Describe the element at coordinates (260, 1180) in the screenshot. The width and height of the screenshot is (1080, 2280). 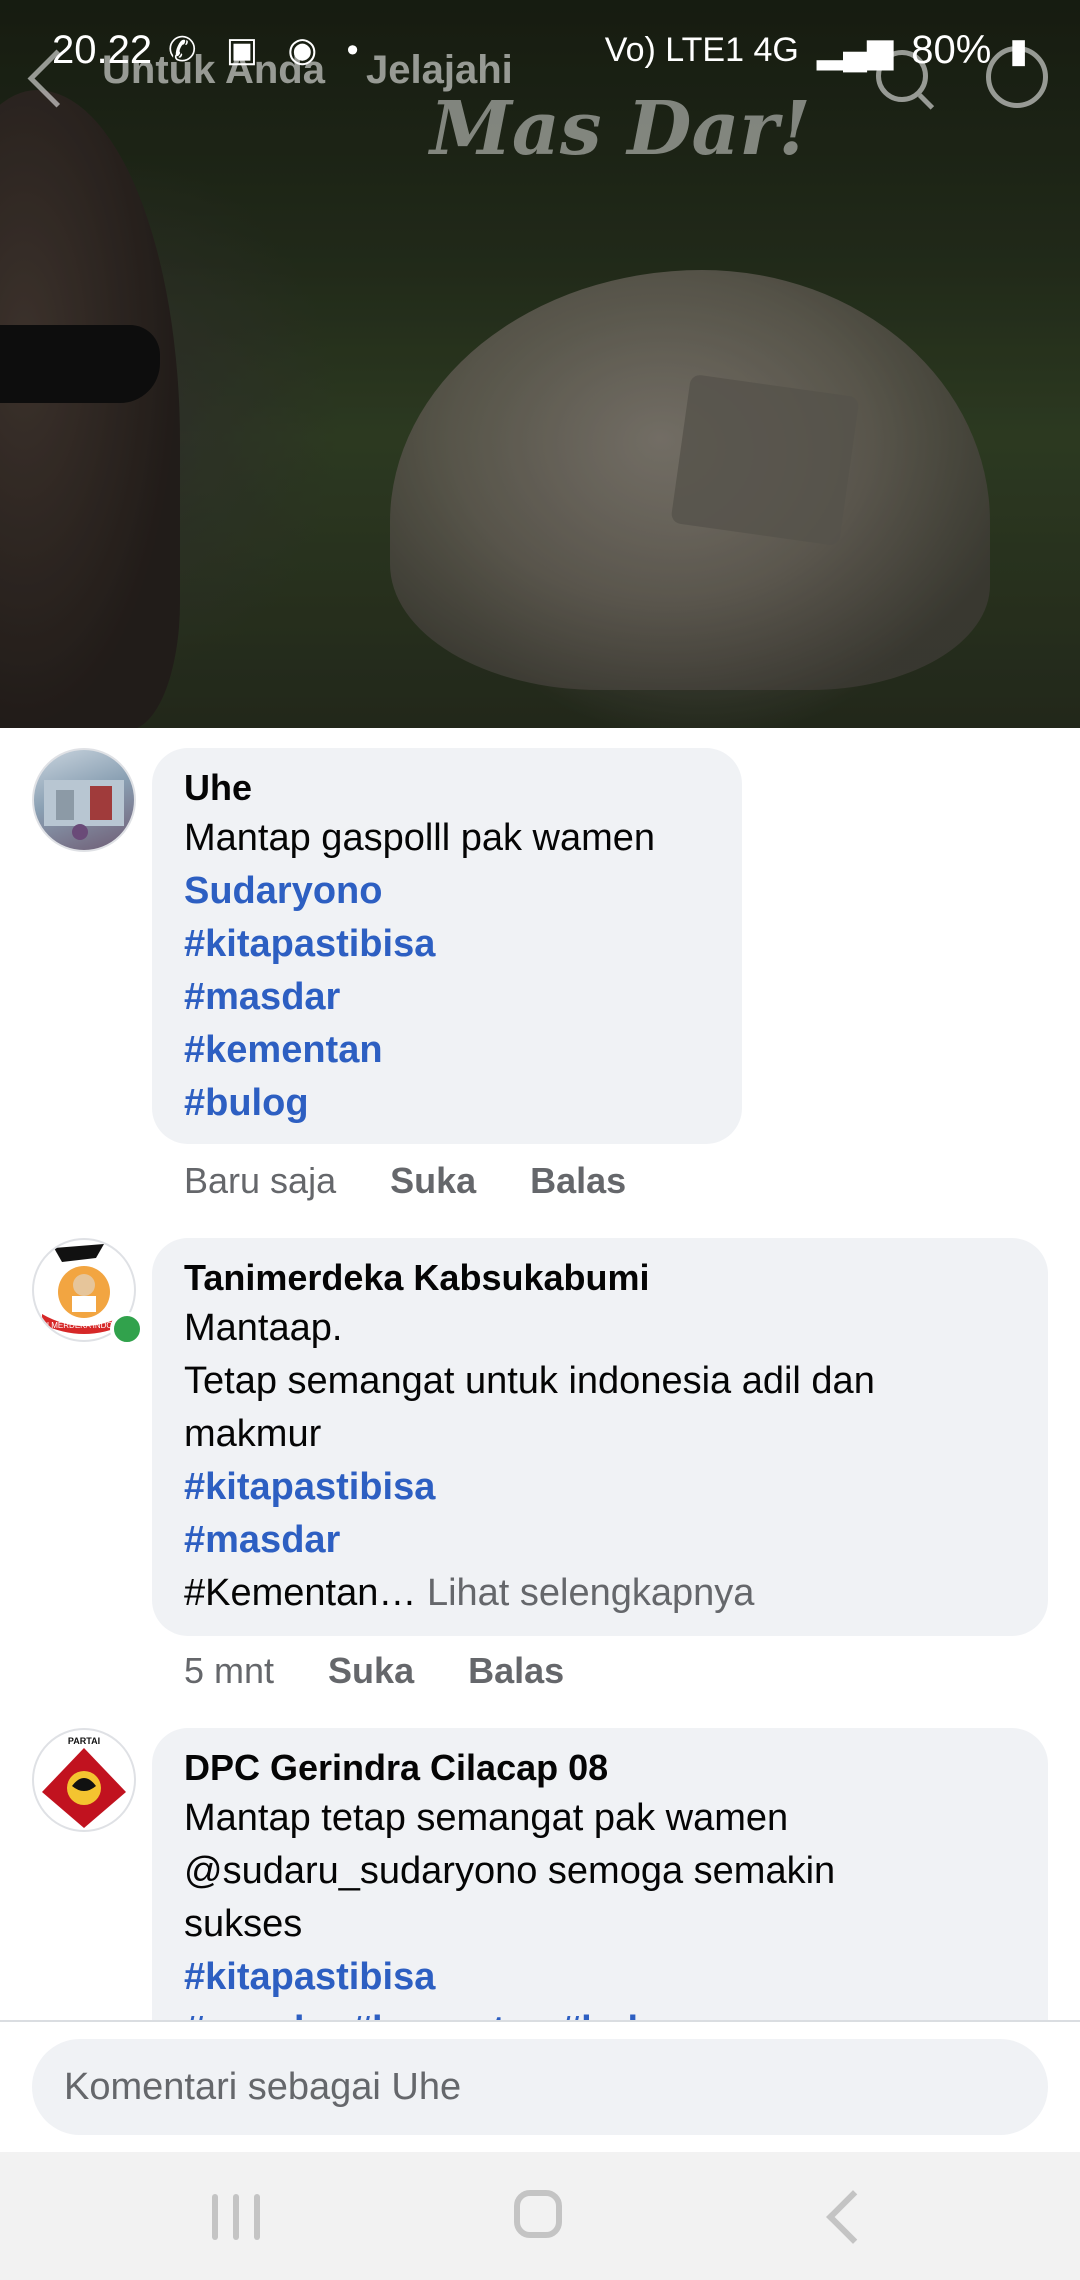
I see `comment-time: Baru saja` at that location.